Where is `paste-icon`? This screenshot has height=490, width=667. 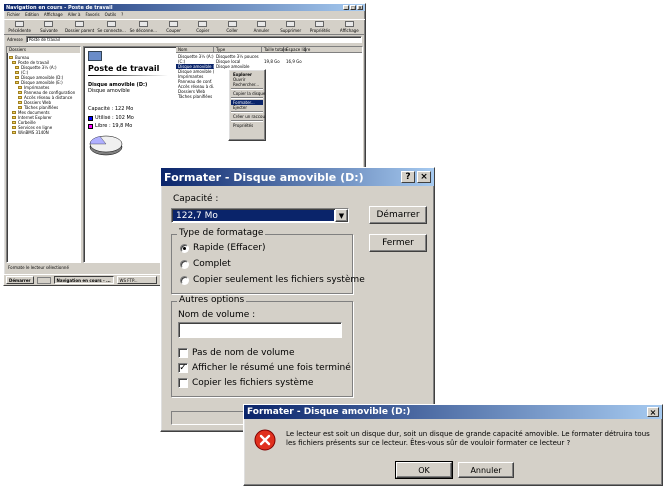 paste-icon is located at coordinates (232, 24).